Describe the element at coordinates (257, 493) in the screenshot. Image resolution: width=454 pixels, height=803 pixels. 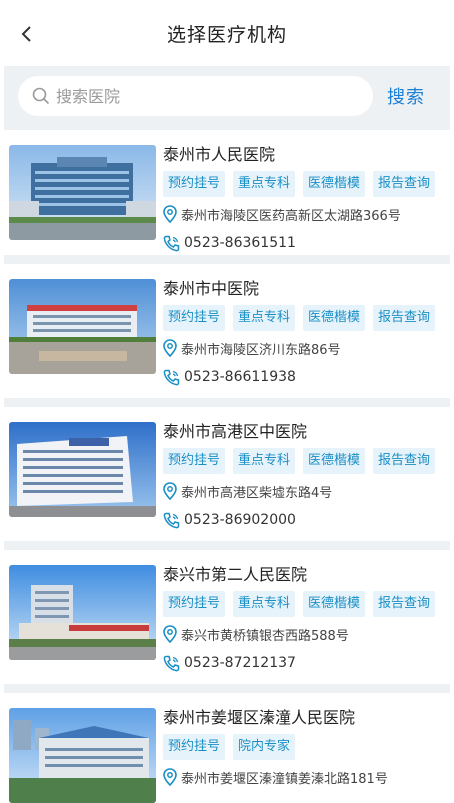
I see `hospital-address: 泰州市高港区柴墟东路4号` at that location.